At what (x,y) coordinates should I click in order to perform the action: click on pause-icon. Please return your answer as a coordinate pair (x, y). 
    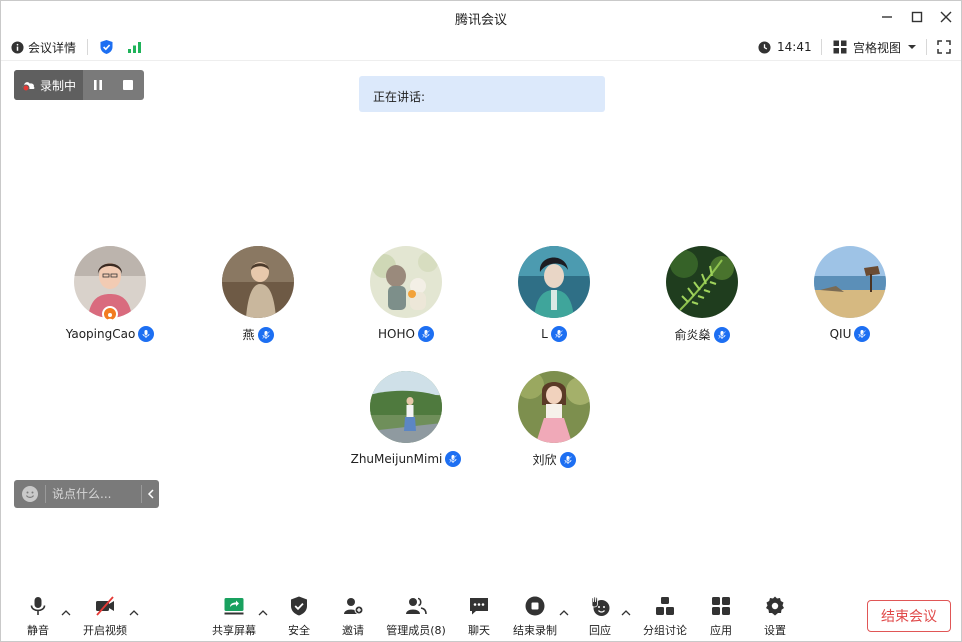
    Looking at the image, I should click on (98, 85).